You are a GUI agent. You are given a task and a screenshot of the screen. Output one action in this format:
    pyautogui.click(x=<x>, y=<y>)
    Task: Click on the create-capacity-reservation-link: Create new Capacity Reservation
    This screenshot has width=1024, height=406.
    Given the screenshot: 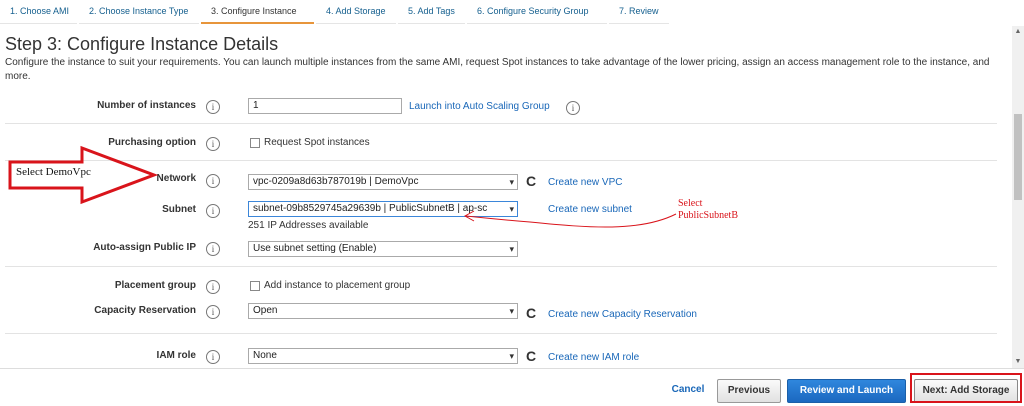 What is the action you would take?
    pyautogui.click(x=622, y=314)
    